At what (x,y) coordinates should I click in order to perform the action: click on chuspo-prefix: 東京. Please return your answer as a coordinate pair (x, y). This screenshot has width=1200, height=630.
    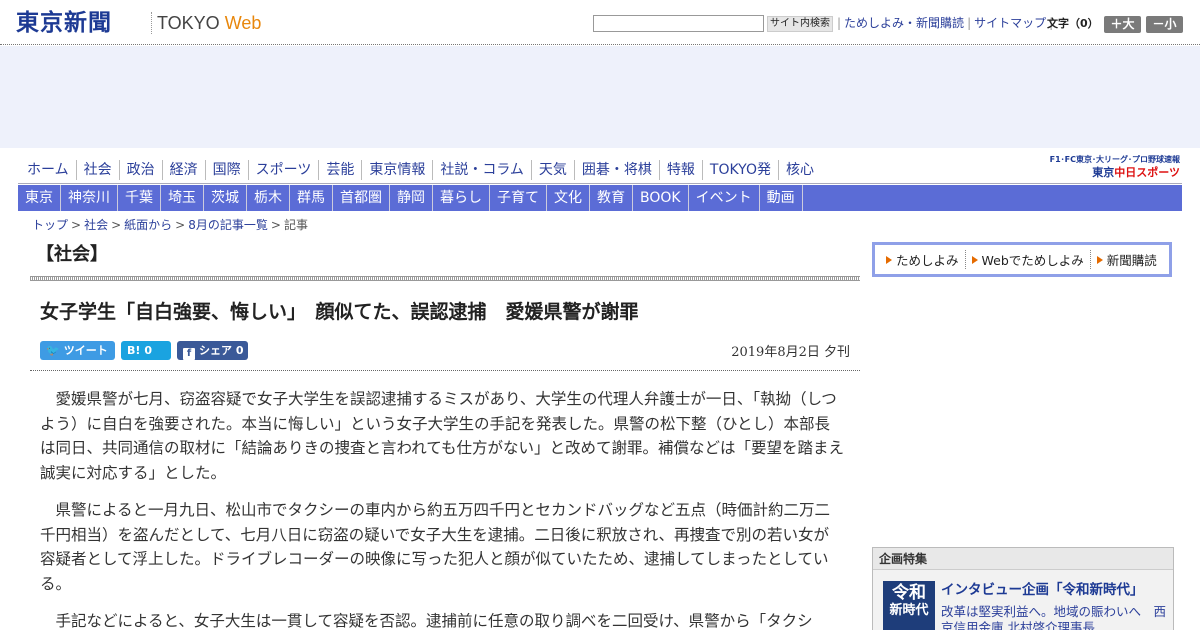
    Looking at the image, I should click on (1103, 172).